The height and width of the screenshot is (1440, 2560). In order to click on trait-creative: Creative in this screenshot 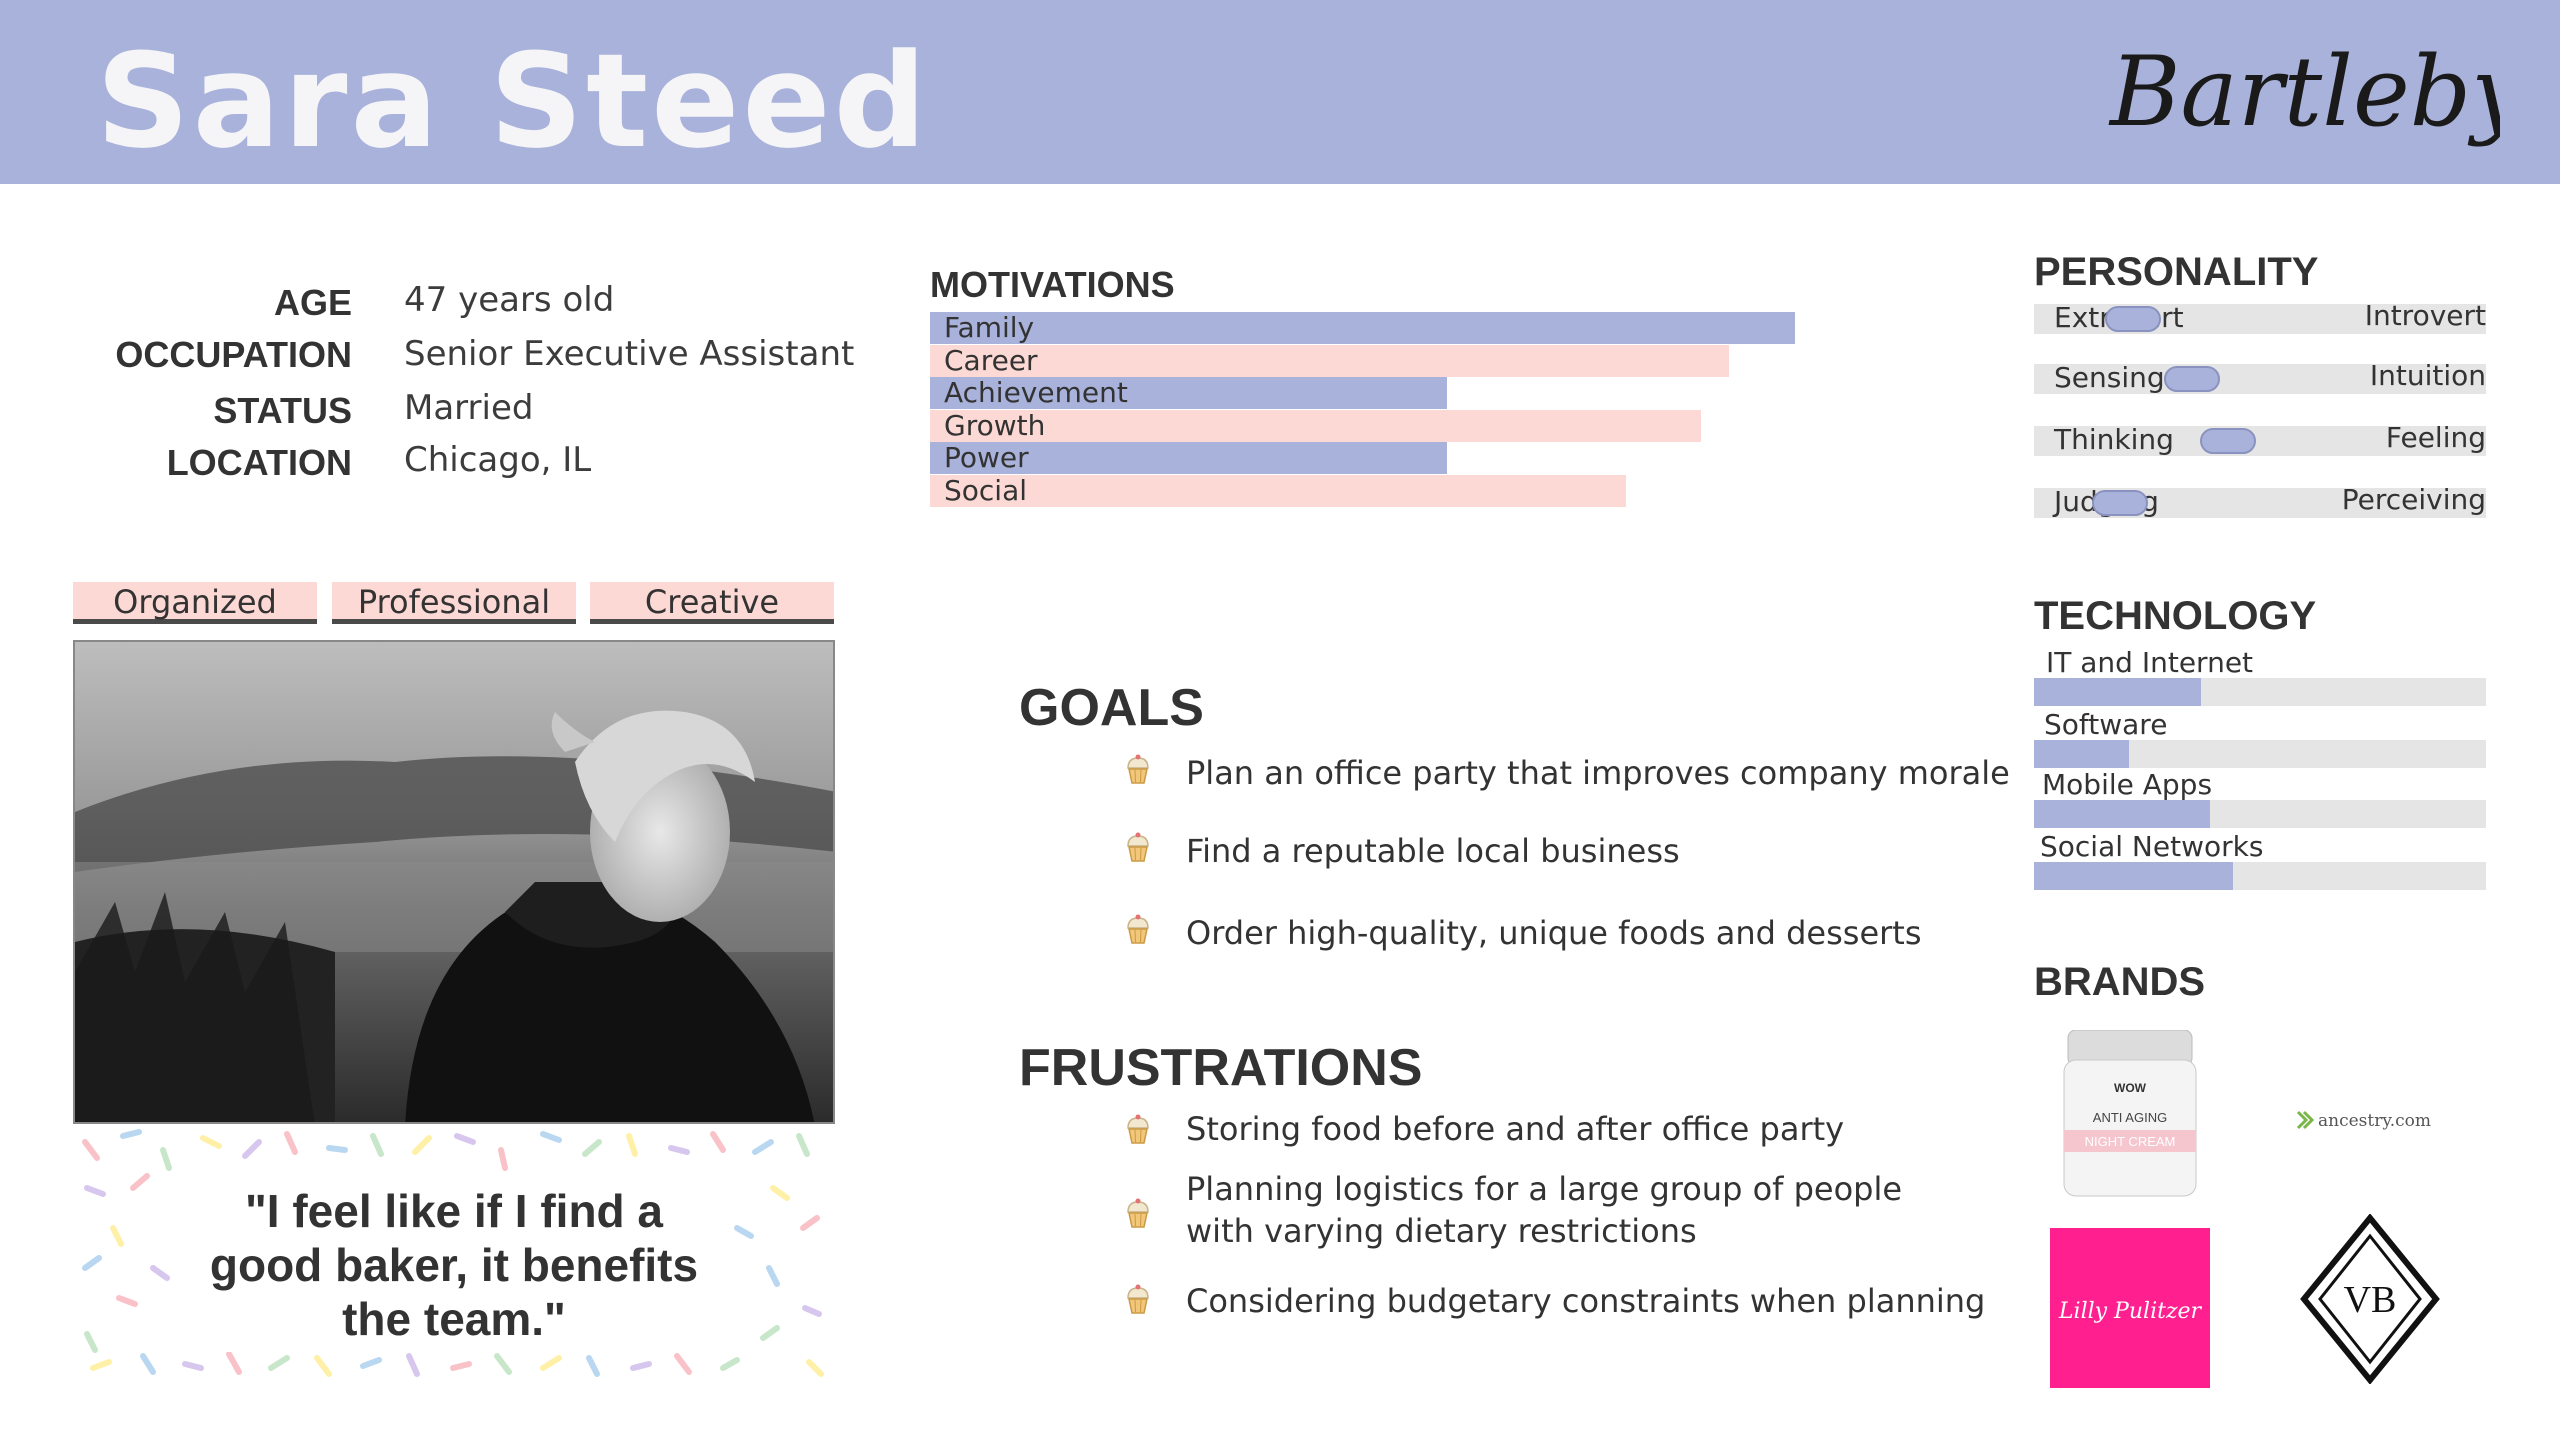, I will do `click(712, 603)`.